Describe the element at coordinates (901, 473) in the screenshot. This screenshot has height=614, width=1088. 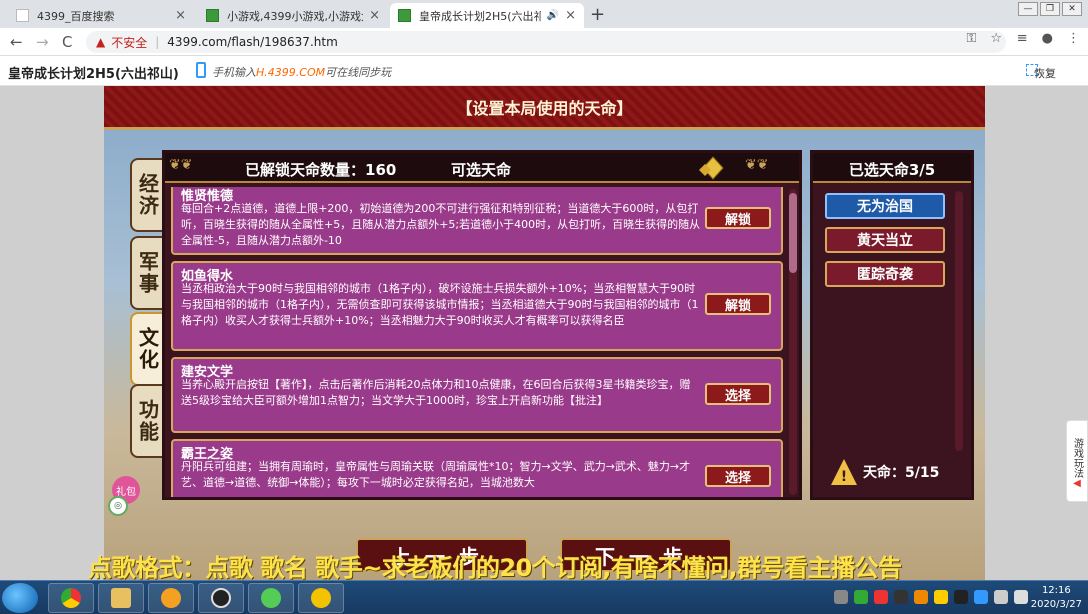
I see `destiny-count-text: 天命：5/15` at that location.